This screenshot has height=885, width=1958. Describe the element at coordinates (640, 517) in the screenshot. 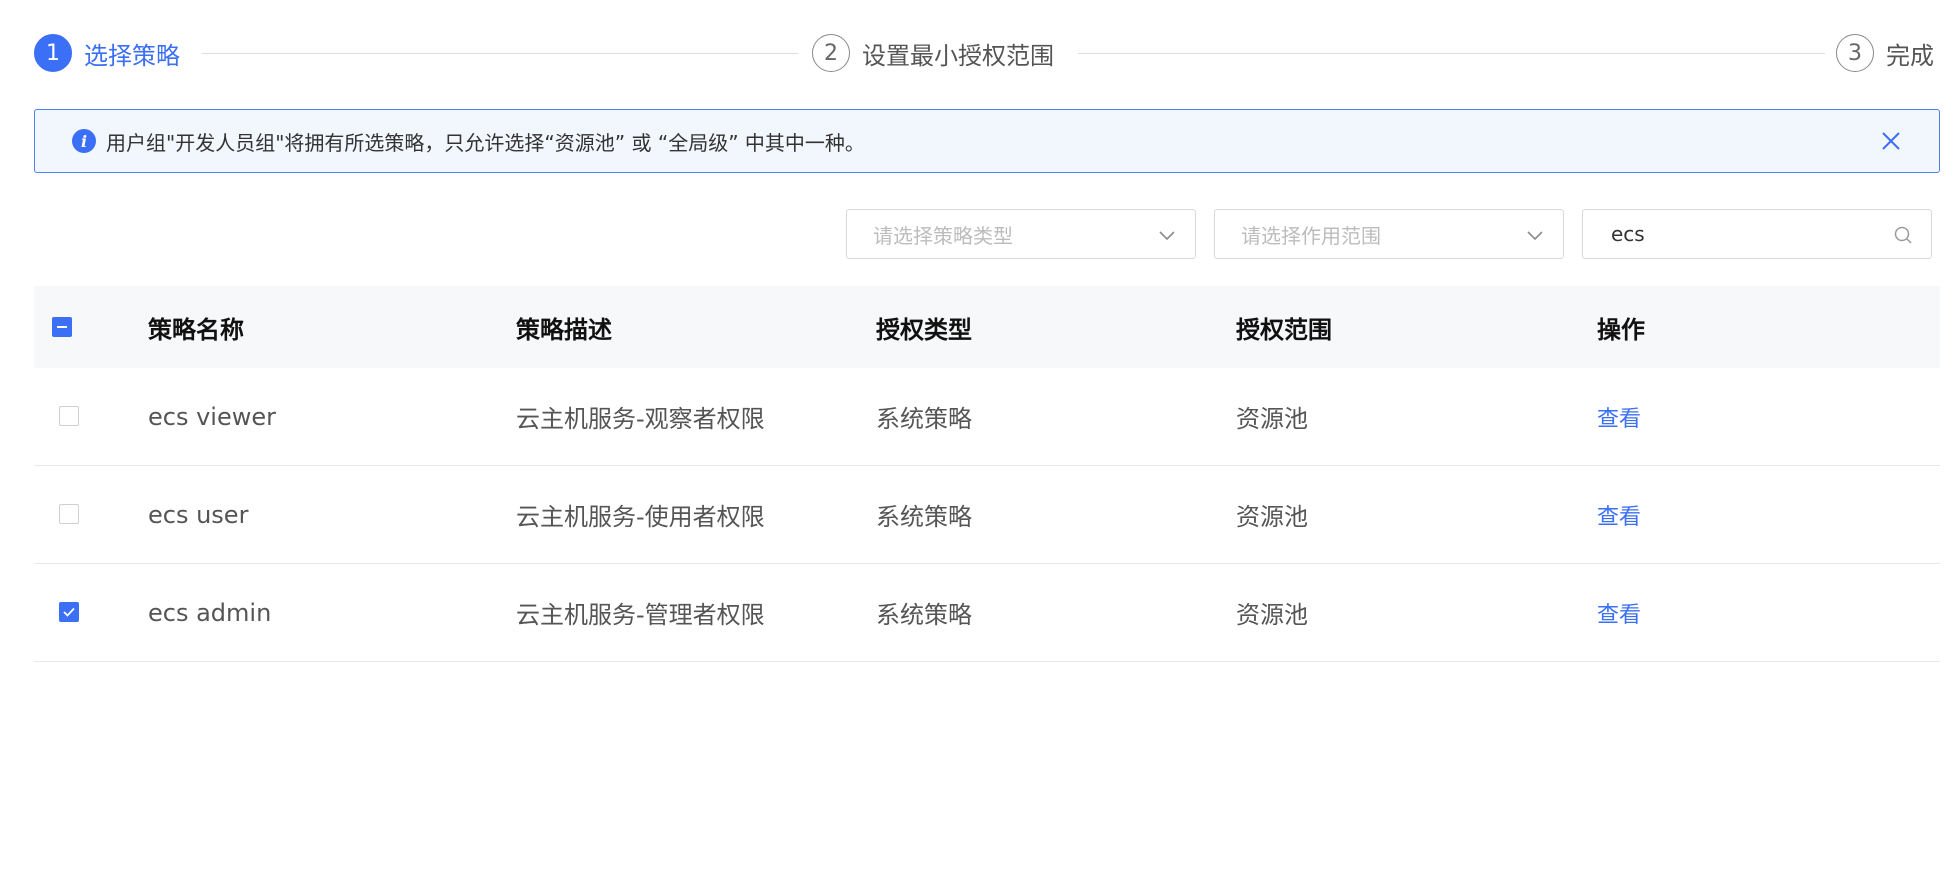

I see `policy-desc: 云主机服务-使用者权限` at that location.